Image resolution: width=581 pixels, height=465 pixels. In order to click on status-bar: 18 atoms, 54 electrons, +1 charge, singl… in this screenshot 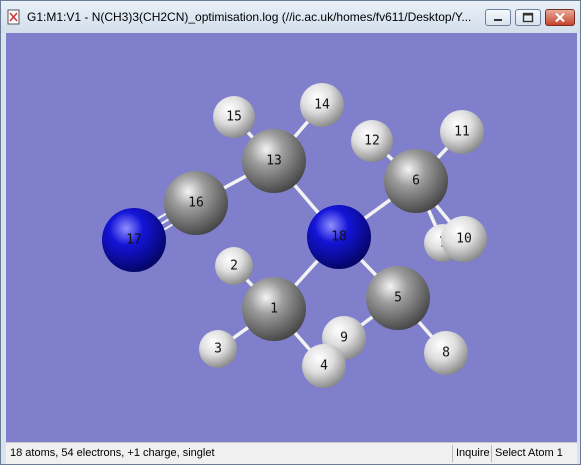, I will do `click(291, 453)`.